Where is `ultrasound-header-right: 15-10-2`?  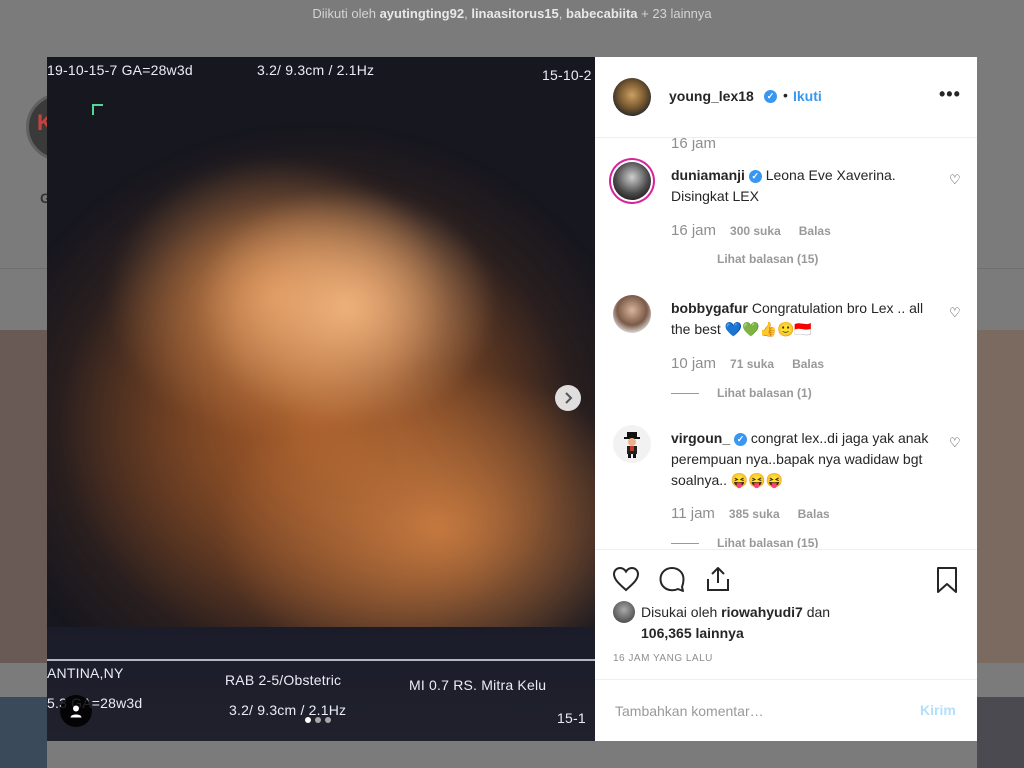 ultrasound-header-right: 15-10-2 is located at coordinates (567, 75).